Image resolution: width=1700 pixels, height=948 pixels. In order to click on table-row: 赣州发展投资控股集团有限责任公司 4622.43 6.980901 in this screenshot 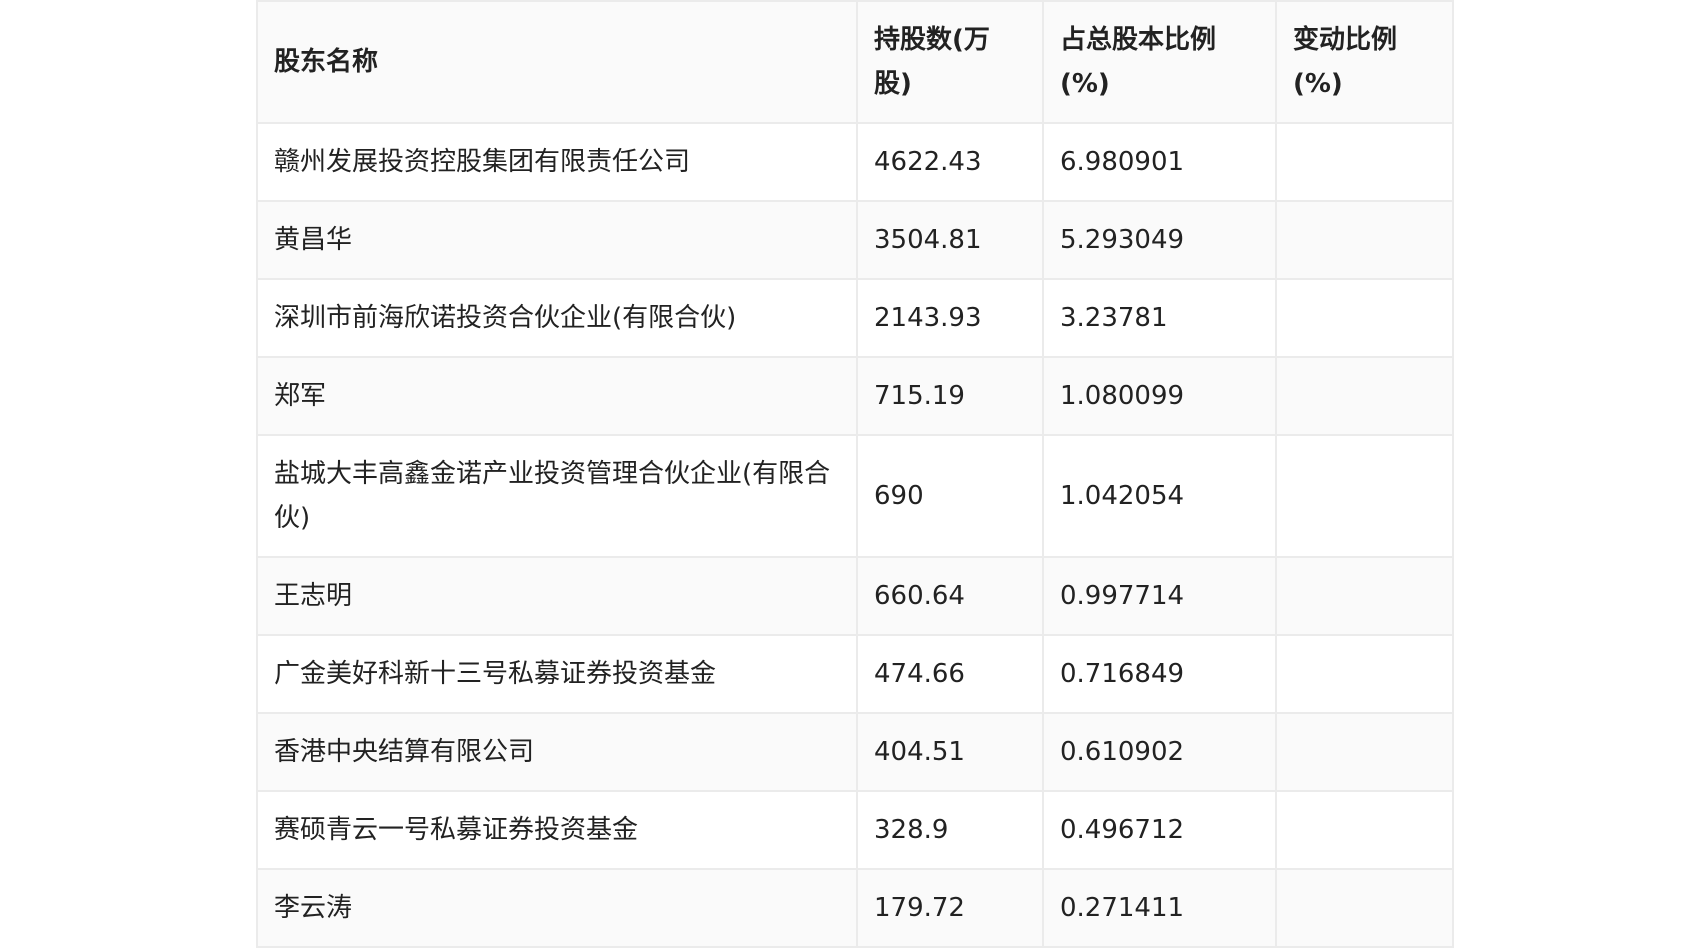, I will do `click(855, 162)`.